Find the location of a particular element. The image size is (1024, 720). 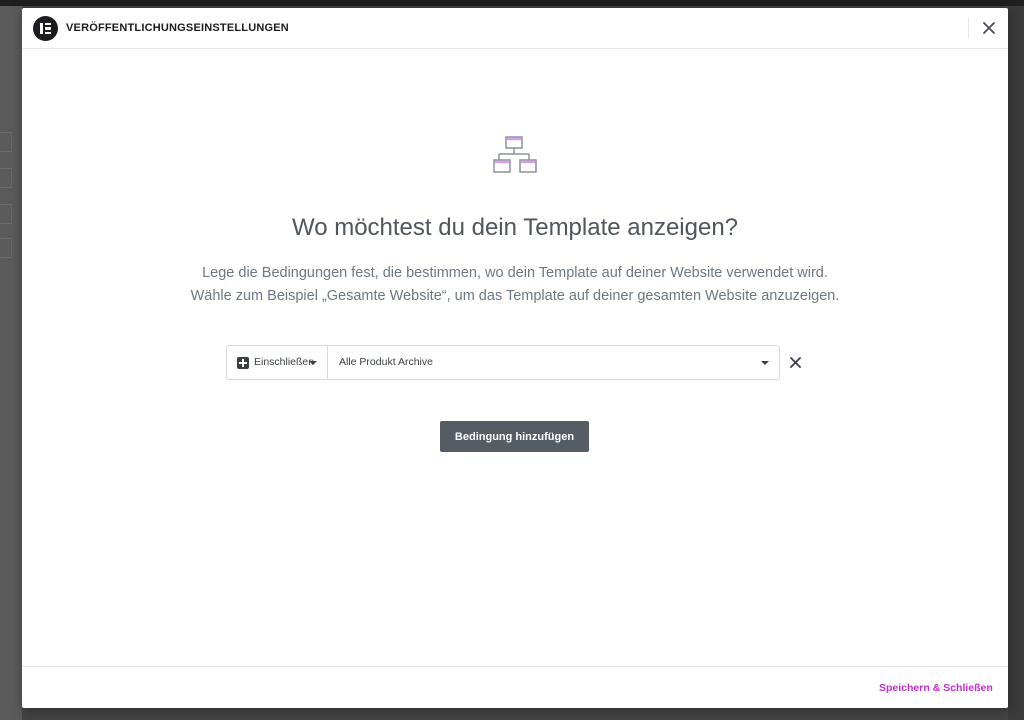

close-button is located at coordinates (989, 28).